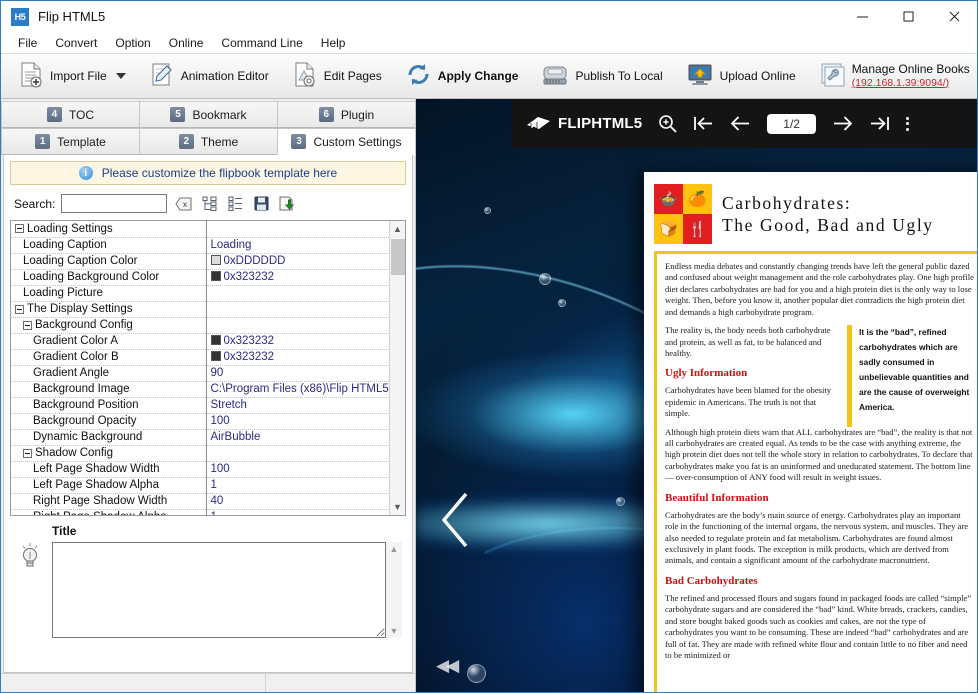  What do you see at coordinates (346, 141) in the screenshot?
I see `tab-custom-settings: 3 Custom Settings` at bounding box center [346, 141].